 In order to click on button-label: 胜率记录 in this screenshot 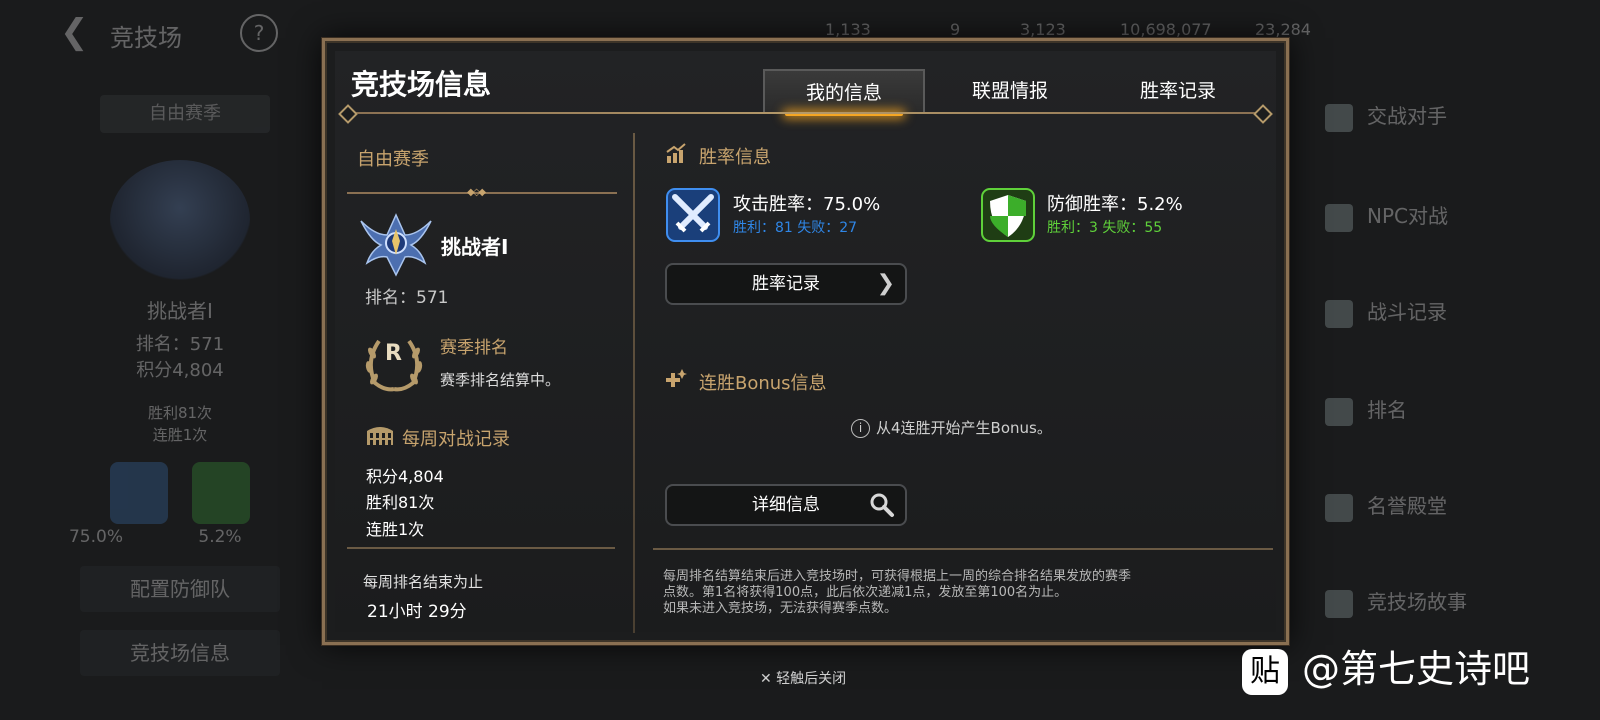, I will do `click(786, 284)`.